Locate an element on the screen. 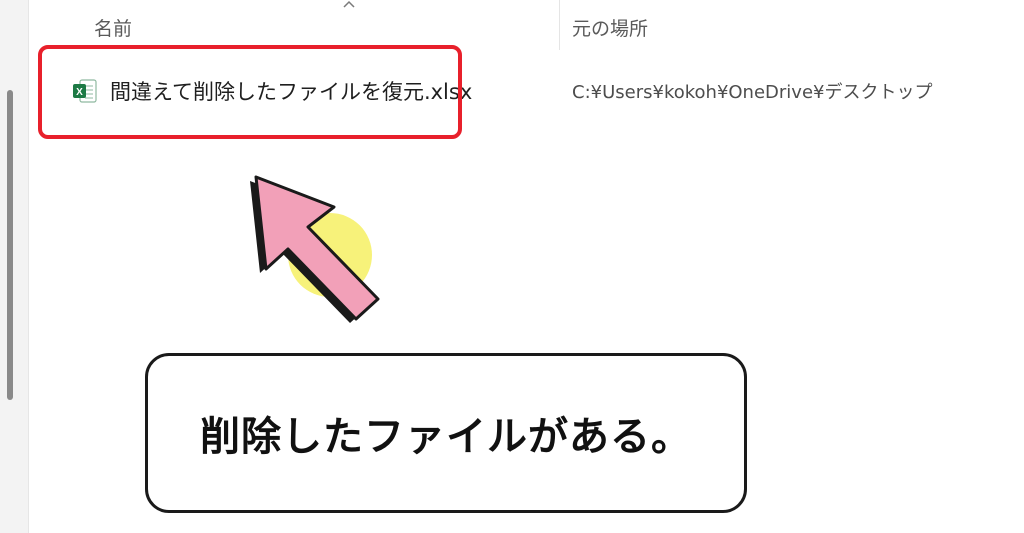  left-pane-edge is located at coordinates (14, 266).